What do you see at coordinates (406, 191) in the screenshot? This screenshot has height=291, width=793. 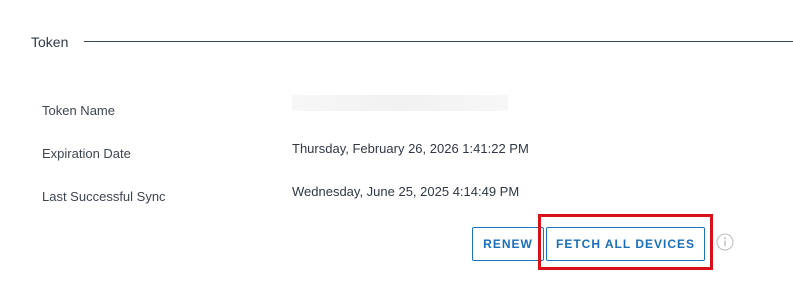 I see `last-sync-value: Wednesday, June 25, 2025 4:14:49 PM` at bounding box center [406, 191].